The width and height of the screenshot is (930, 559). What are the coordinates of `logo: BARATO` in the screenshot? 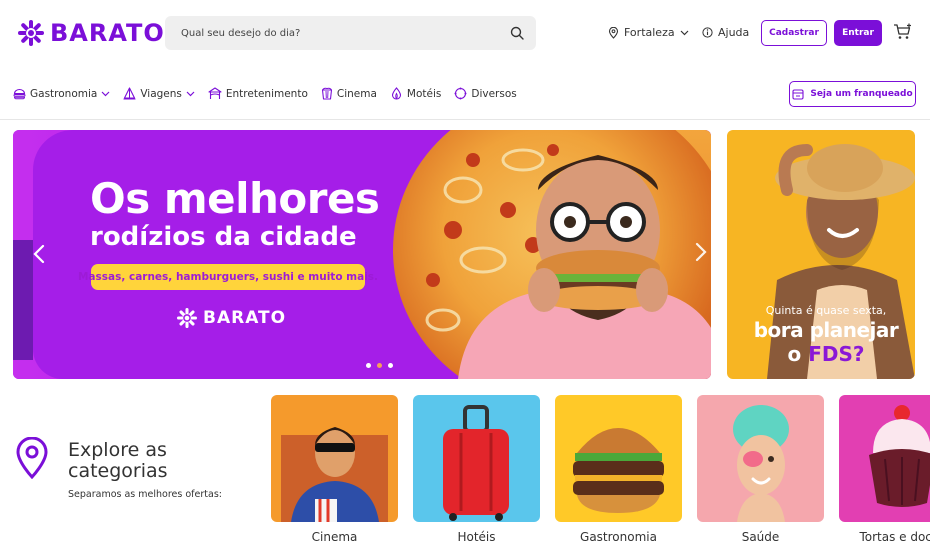 It's located at (91, 33).